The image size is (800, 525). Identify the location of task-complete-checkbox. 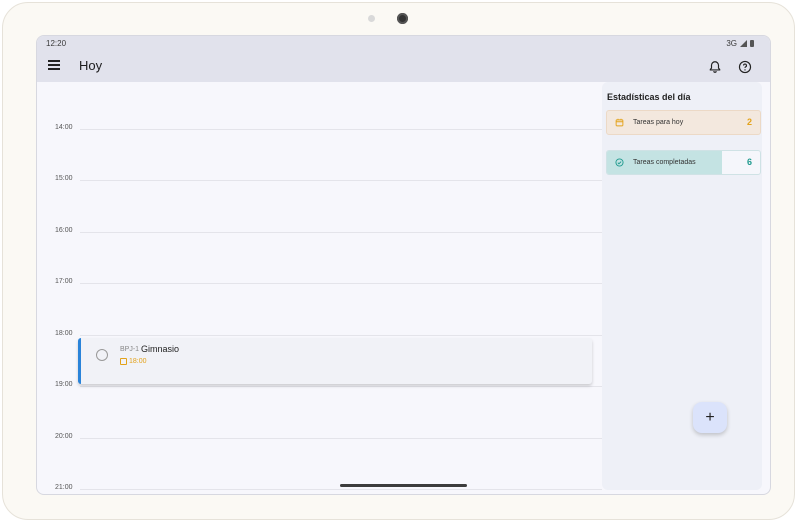
(102, 355).